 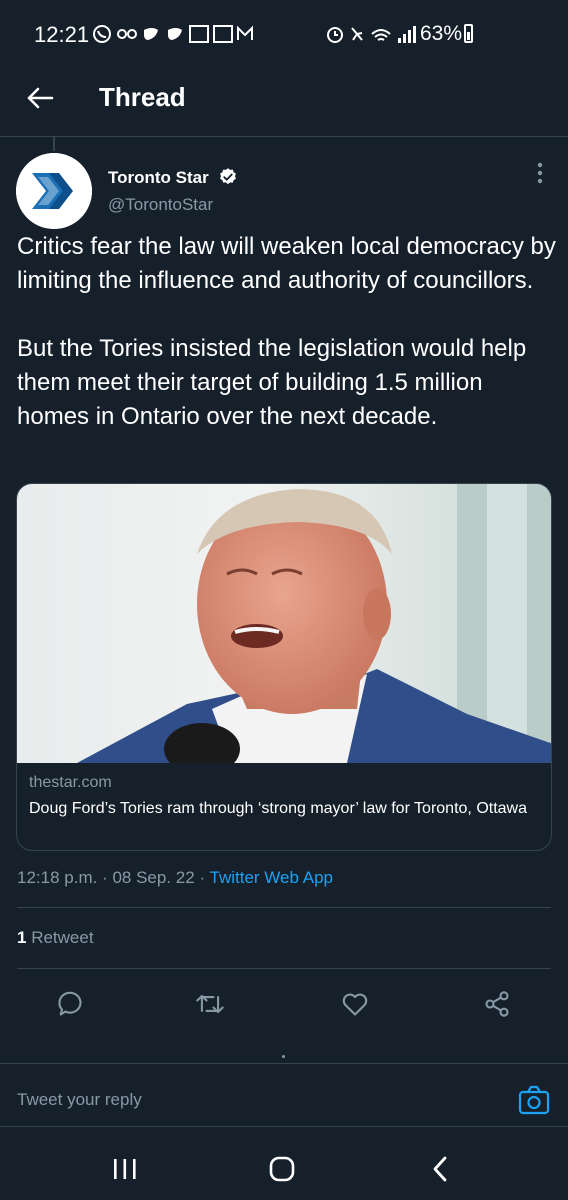 What do you see at coordinates (228, 176) in the screenshot?
I see `verified-badge-icon` at bounding box center [228, 176].